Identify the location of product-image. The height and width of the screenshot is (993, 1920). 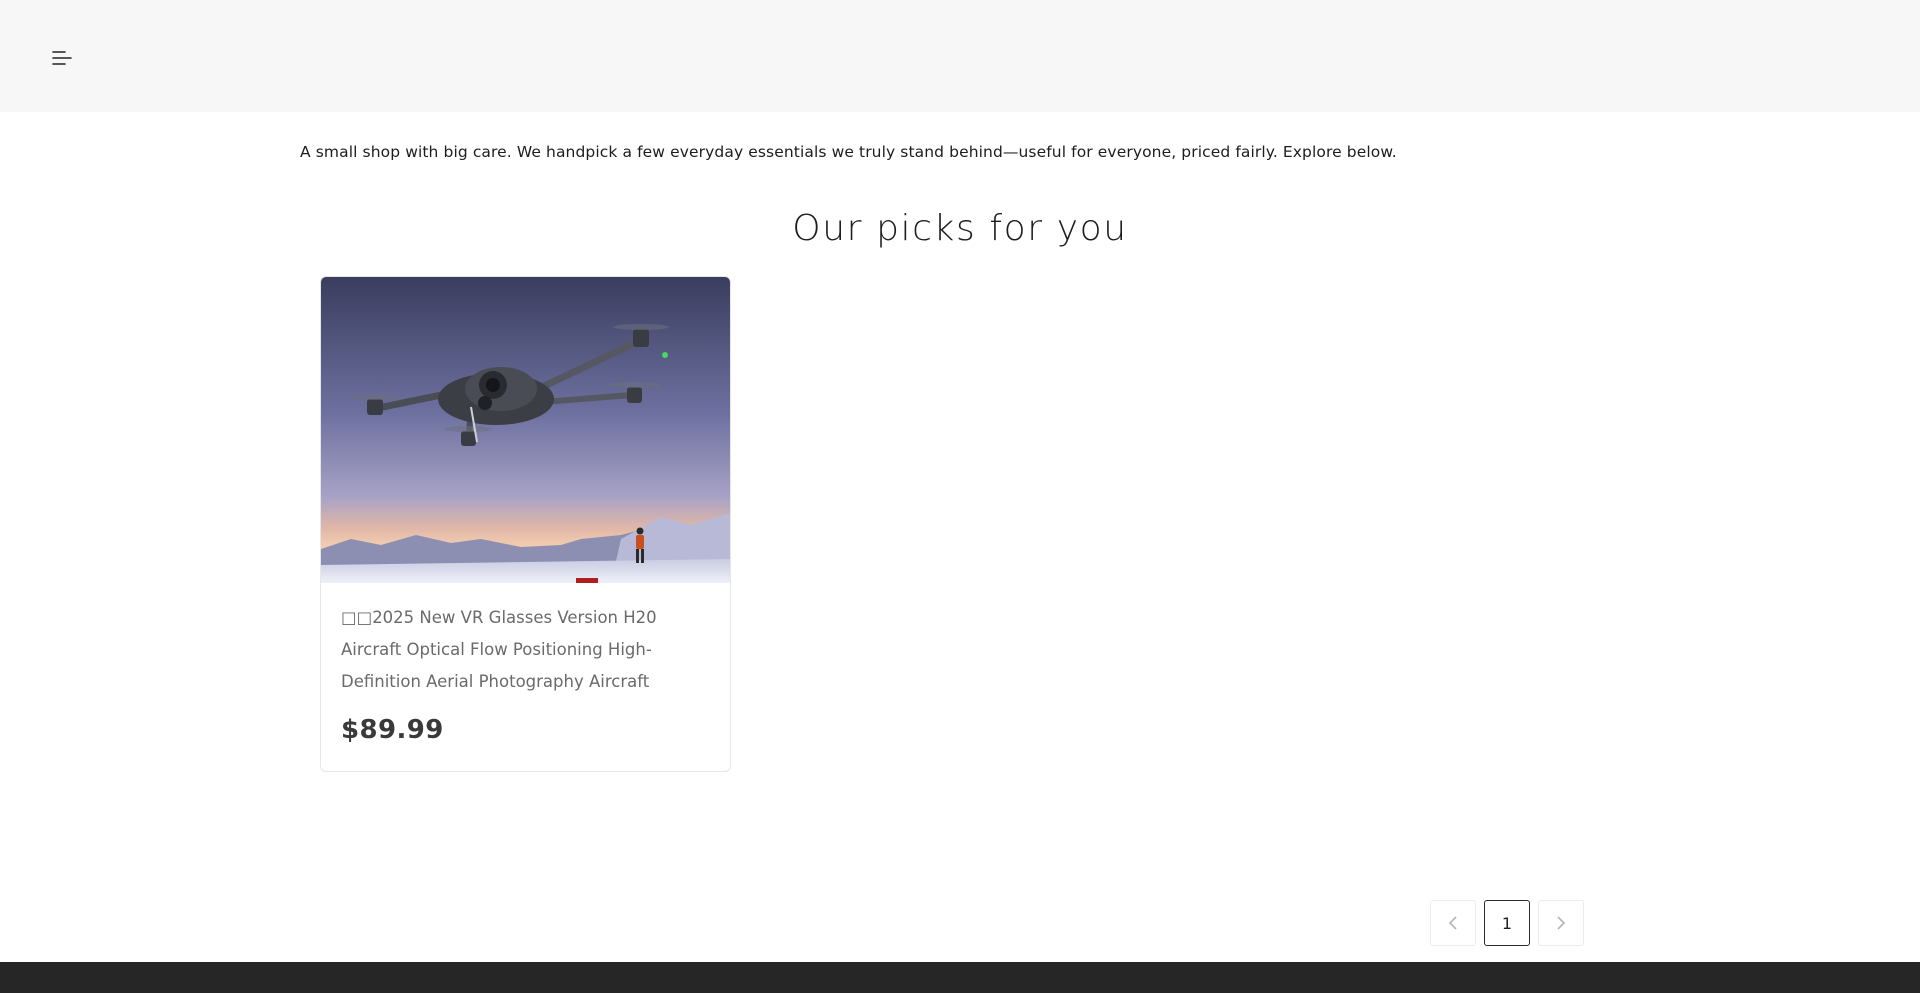
(525, 430).